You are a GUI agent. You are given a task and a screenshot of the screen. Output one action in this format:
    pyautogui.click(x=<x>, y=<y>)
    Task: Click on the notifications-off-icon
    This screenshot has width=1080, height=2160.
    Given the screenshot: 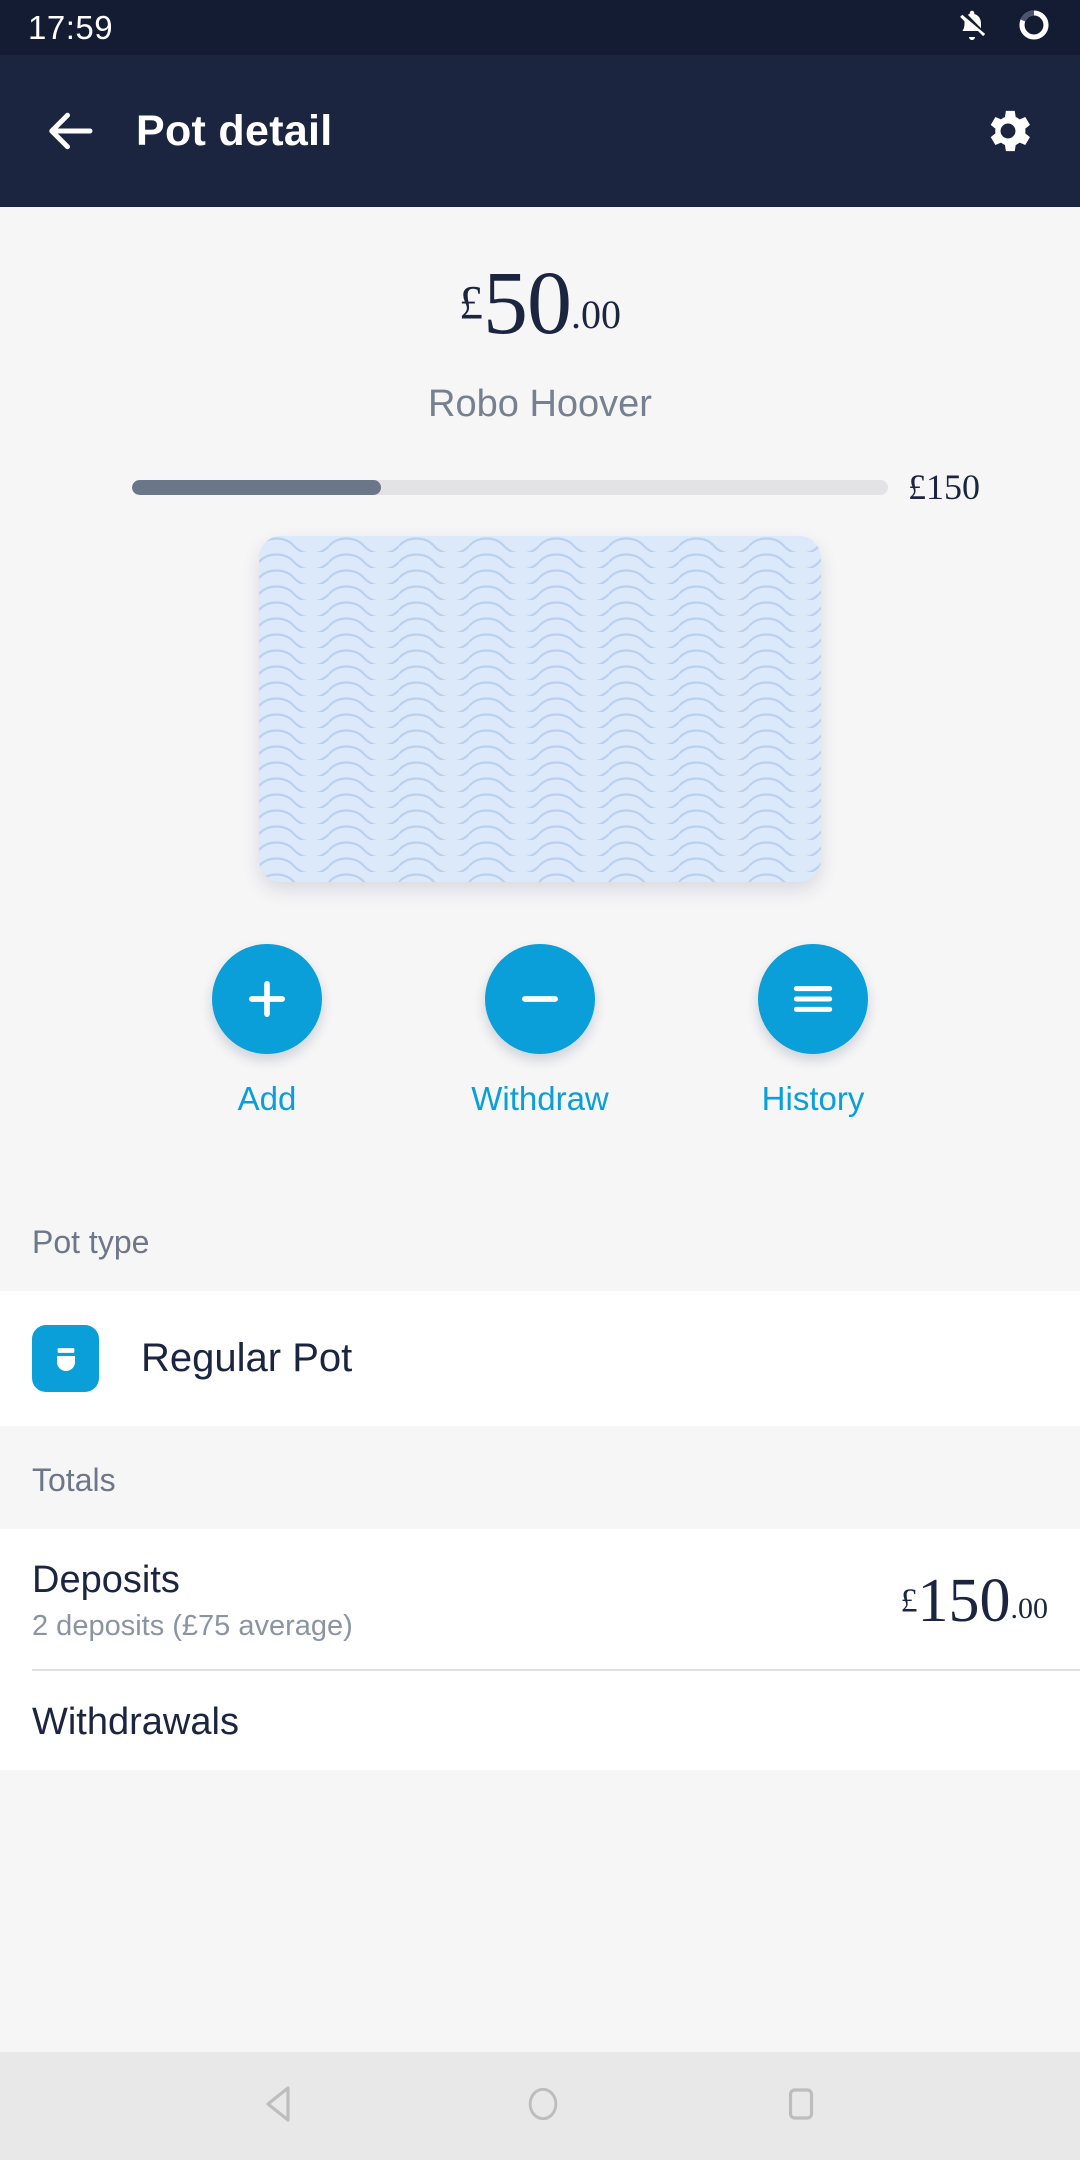 What is the action you would take?
    pyautogui.click(x=972, y=27)
    